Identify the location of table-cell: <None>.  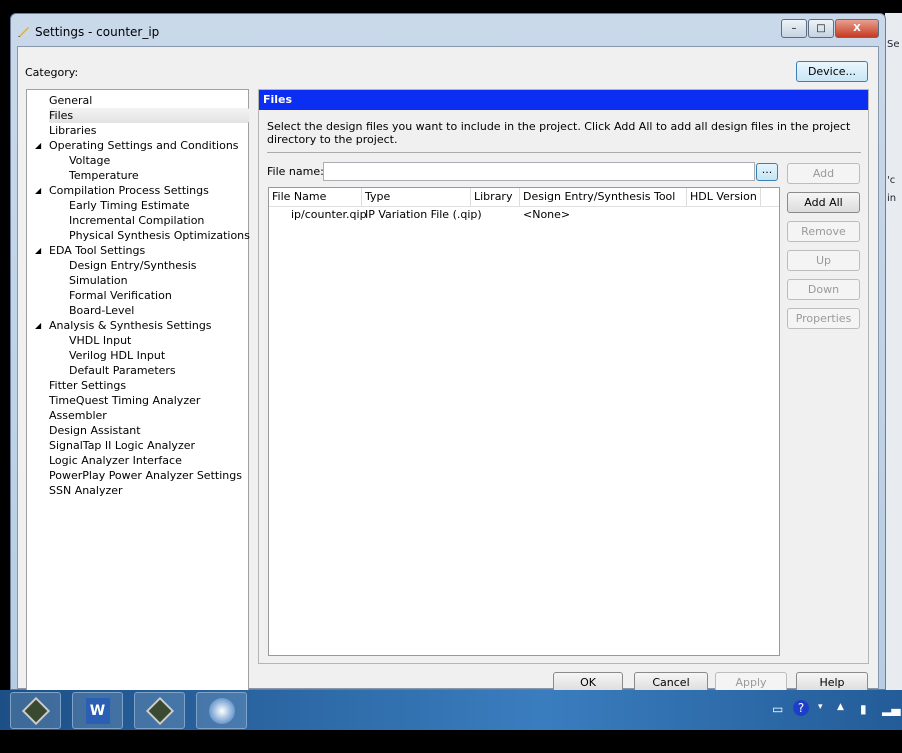
(546, 215).